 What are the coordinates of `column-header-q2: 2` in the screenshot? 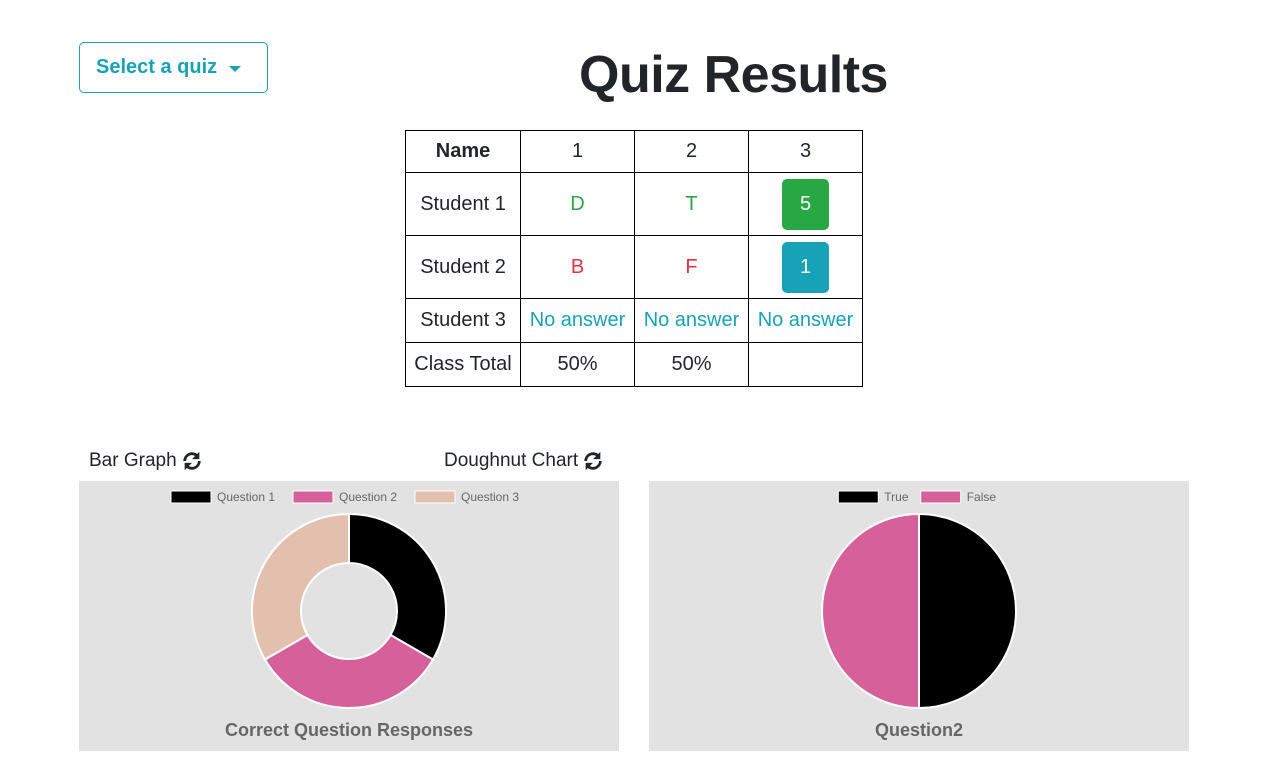 It's located at (691, 151).